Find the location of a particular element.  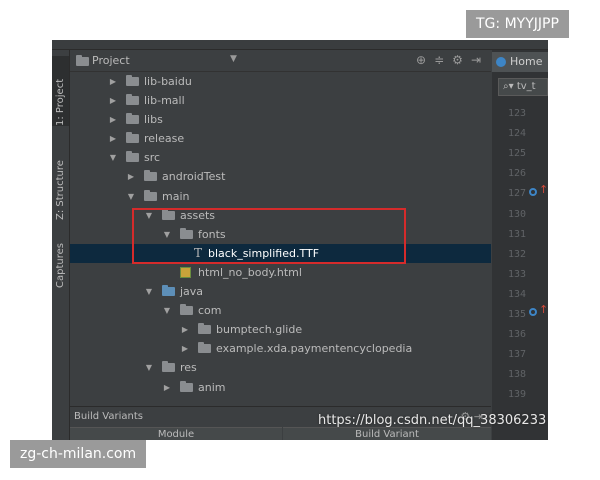

line-number: 139 is located at coordinates (516, 395).